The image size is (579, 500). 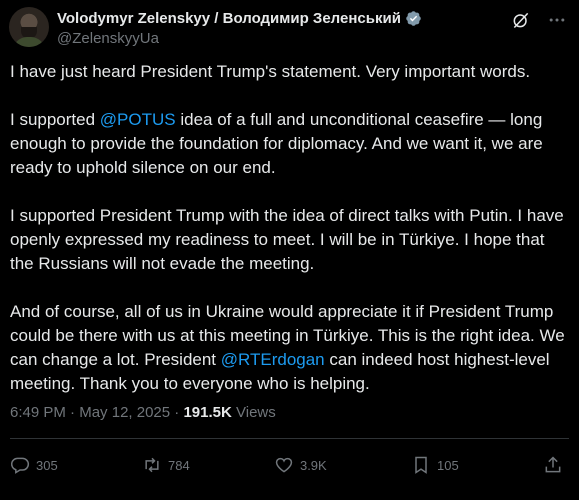 I want to click on share-icon, so click(x=553, y=464).